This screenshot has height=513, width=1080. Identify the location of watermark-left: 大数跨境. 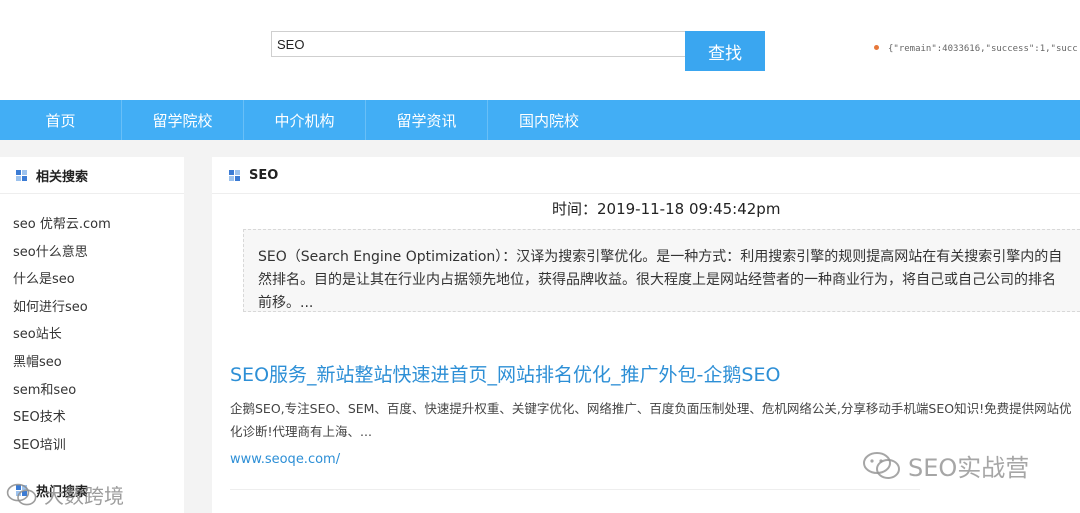
(65, 494).